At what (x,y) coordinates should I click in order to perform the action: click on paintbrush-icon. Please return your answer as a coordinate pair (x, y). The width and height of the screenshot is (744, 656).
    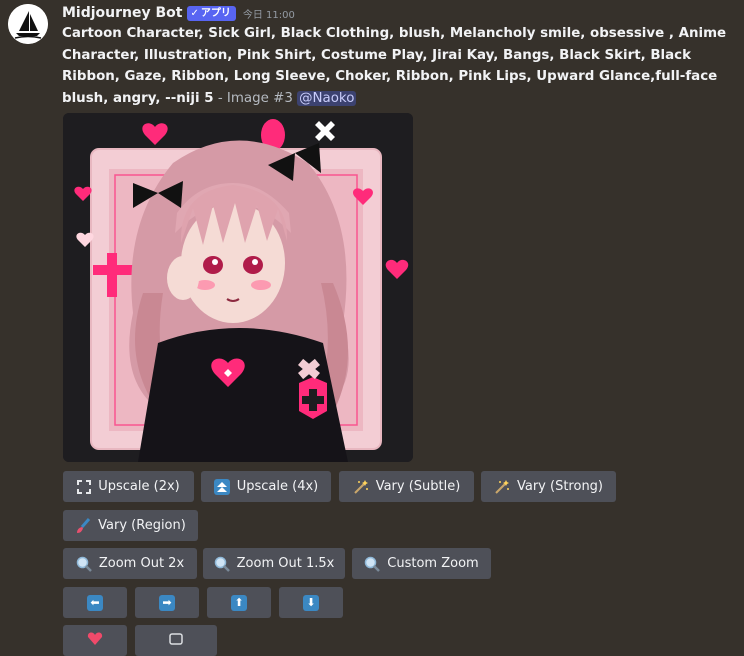
    Looking at the image, I should click on (83, 525).